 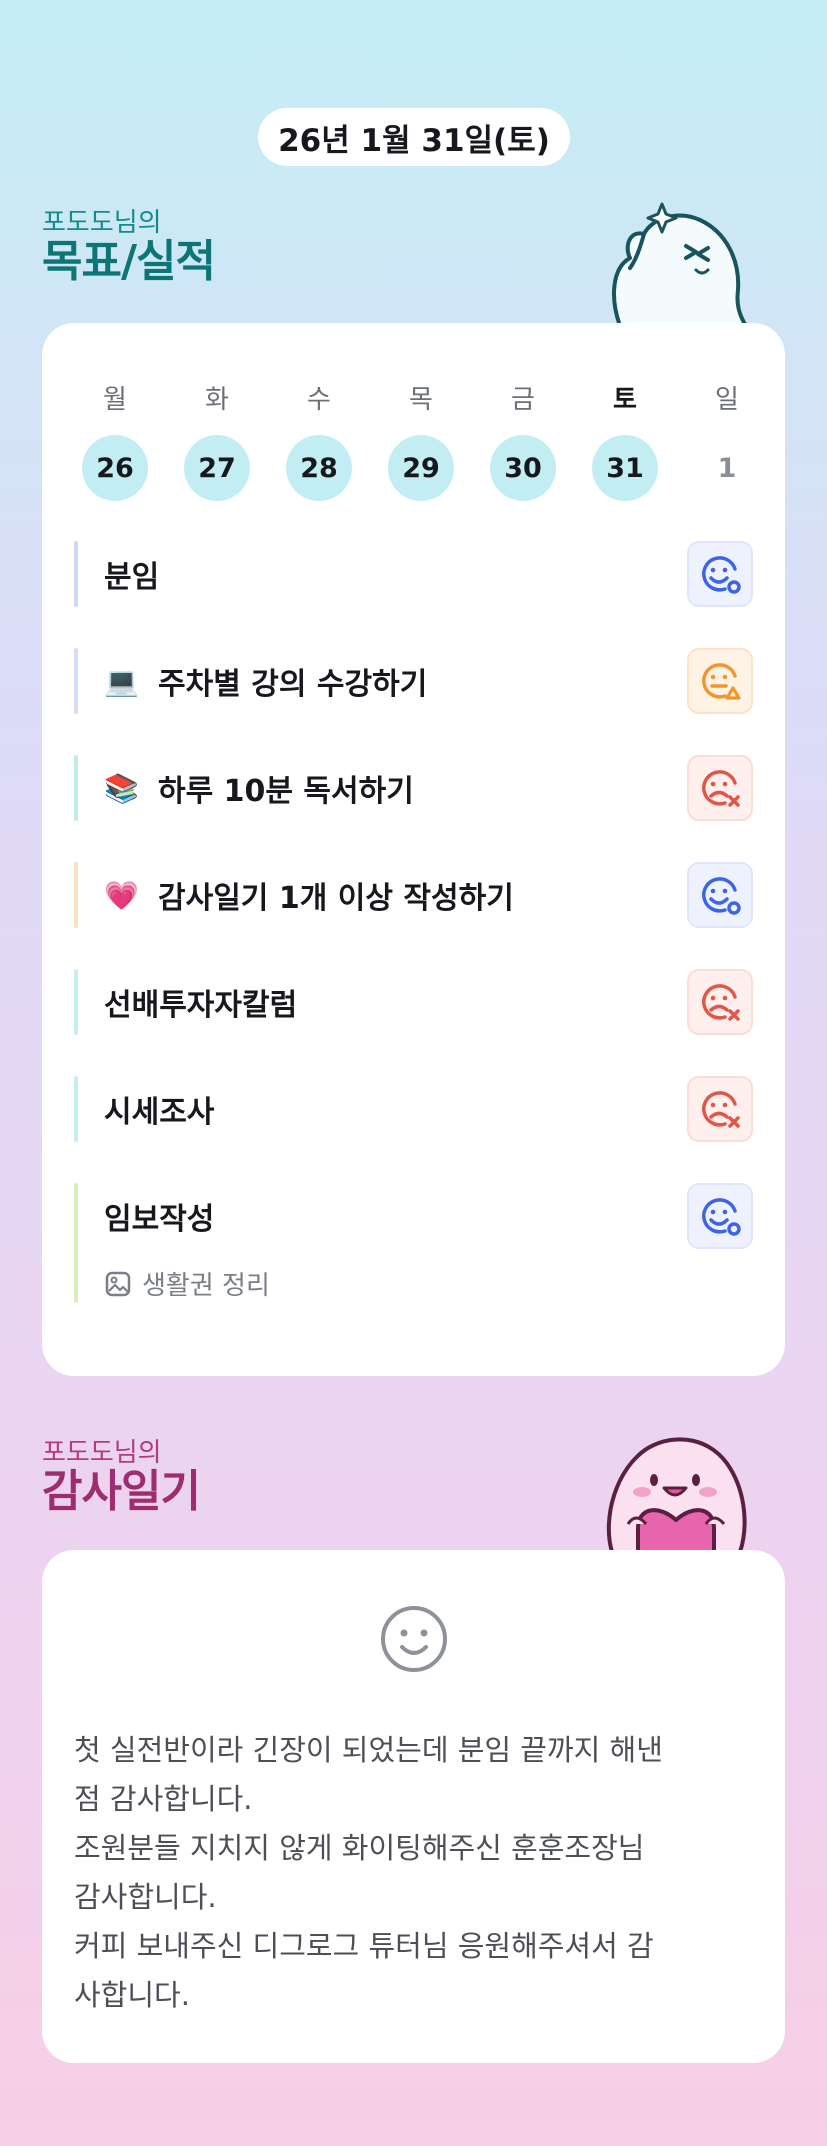 I want to click on goal-title: 임보작성, so click(x=159, y=1219).